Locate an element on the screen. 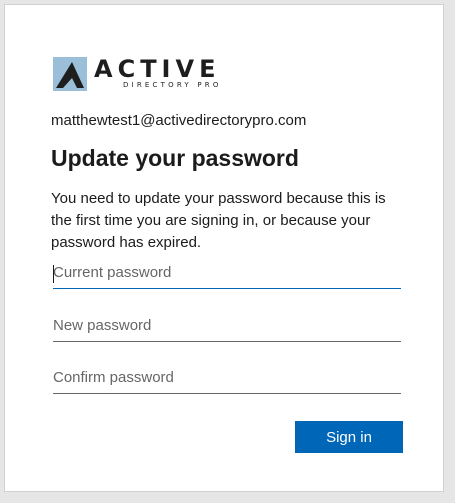 The image size is (455, 503). page-title: Update your password is located at coordinates (175, 158).